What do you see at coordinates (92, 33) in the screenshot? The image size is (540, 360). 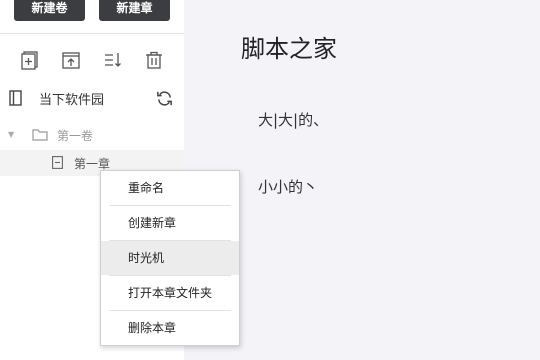 I see `sidebar-divider` at bounding box center [92, 33].